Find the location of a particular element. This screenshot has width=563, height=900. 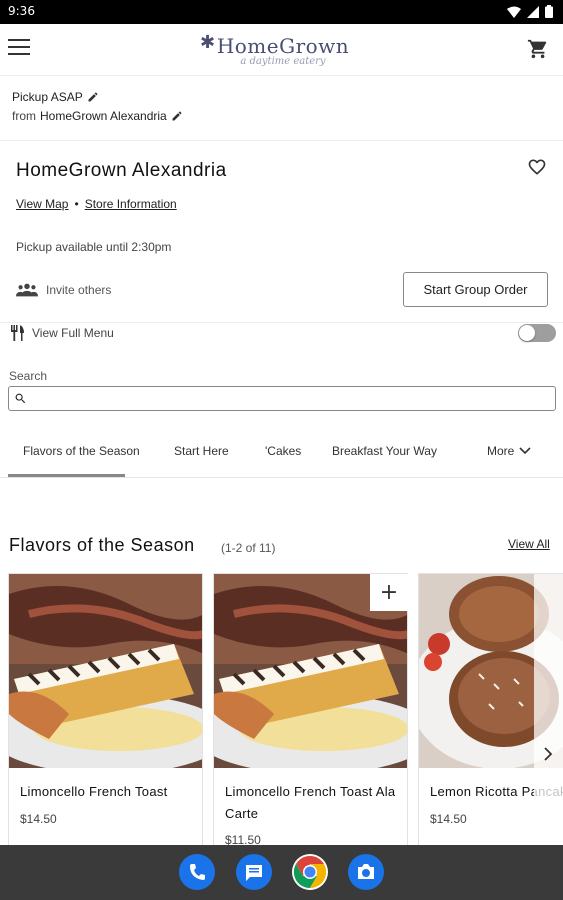

view-full-menu-row: View Full Menu is located at coordinates (62, 333).